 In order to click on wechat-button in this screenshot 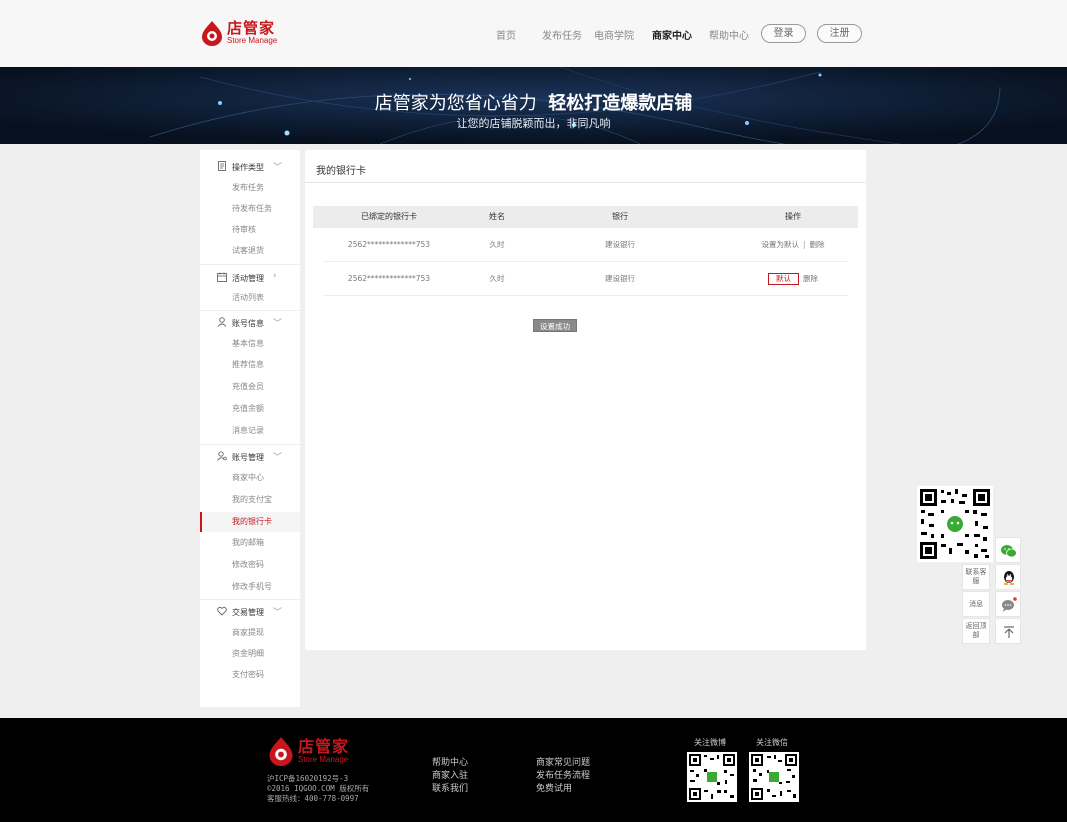, I will do `click(1008, 550)`.